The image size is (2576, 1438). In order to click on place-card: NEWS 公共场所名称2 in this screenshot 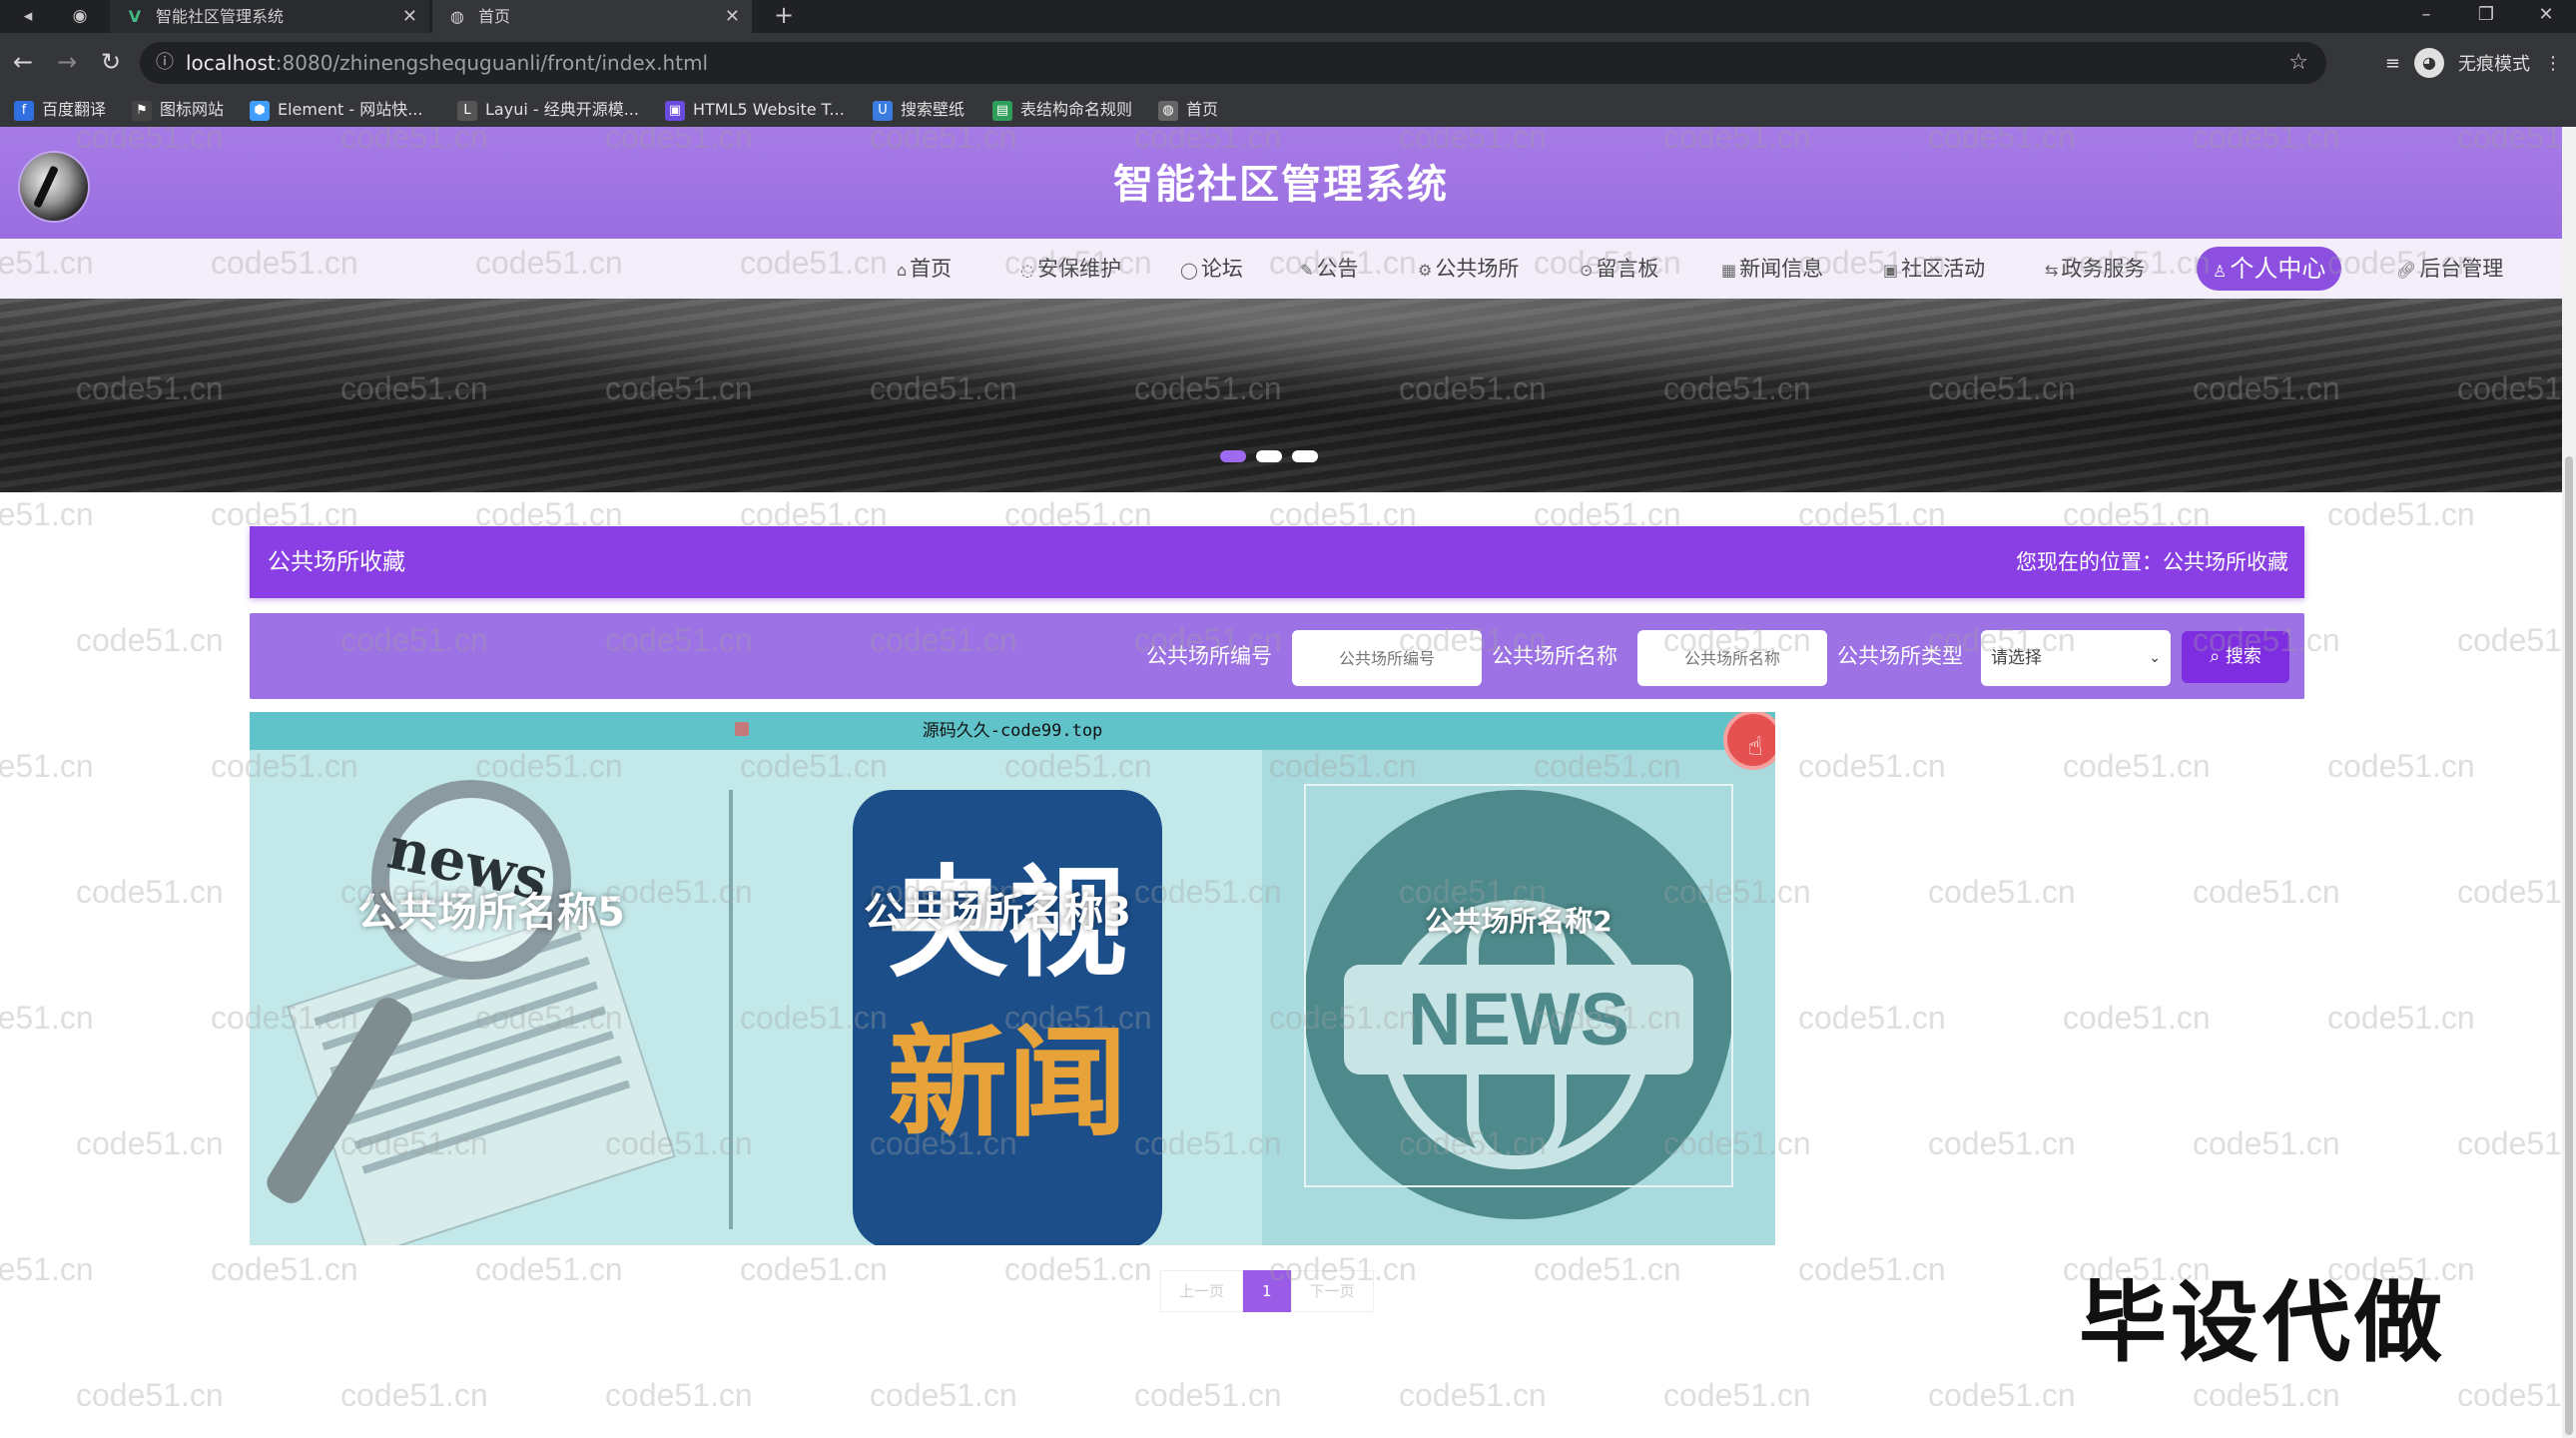, I will do `click(1518, 997)`.